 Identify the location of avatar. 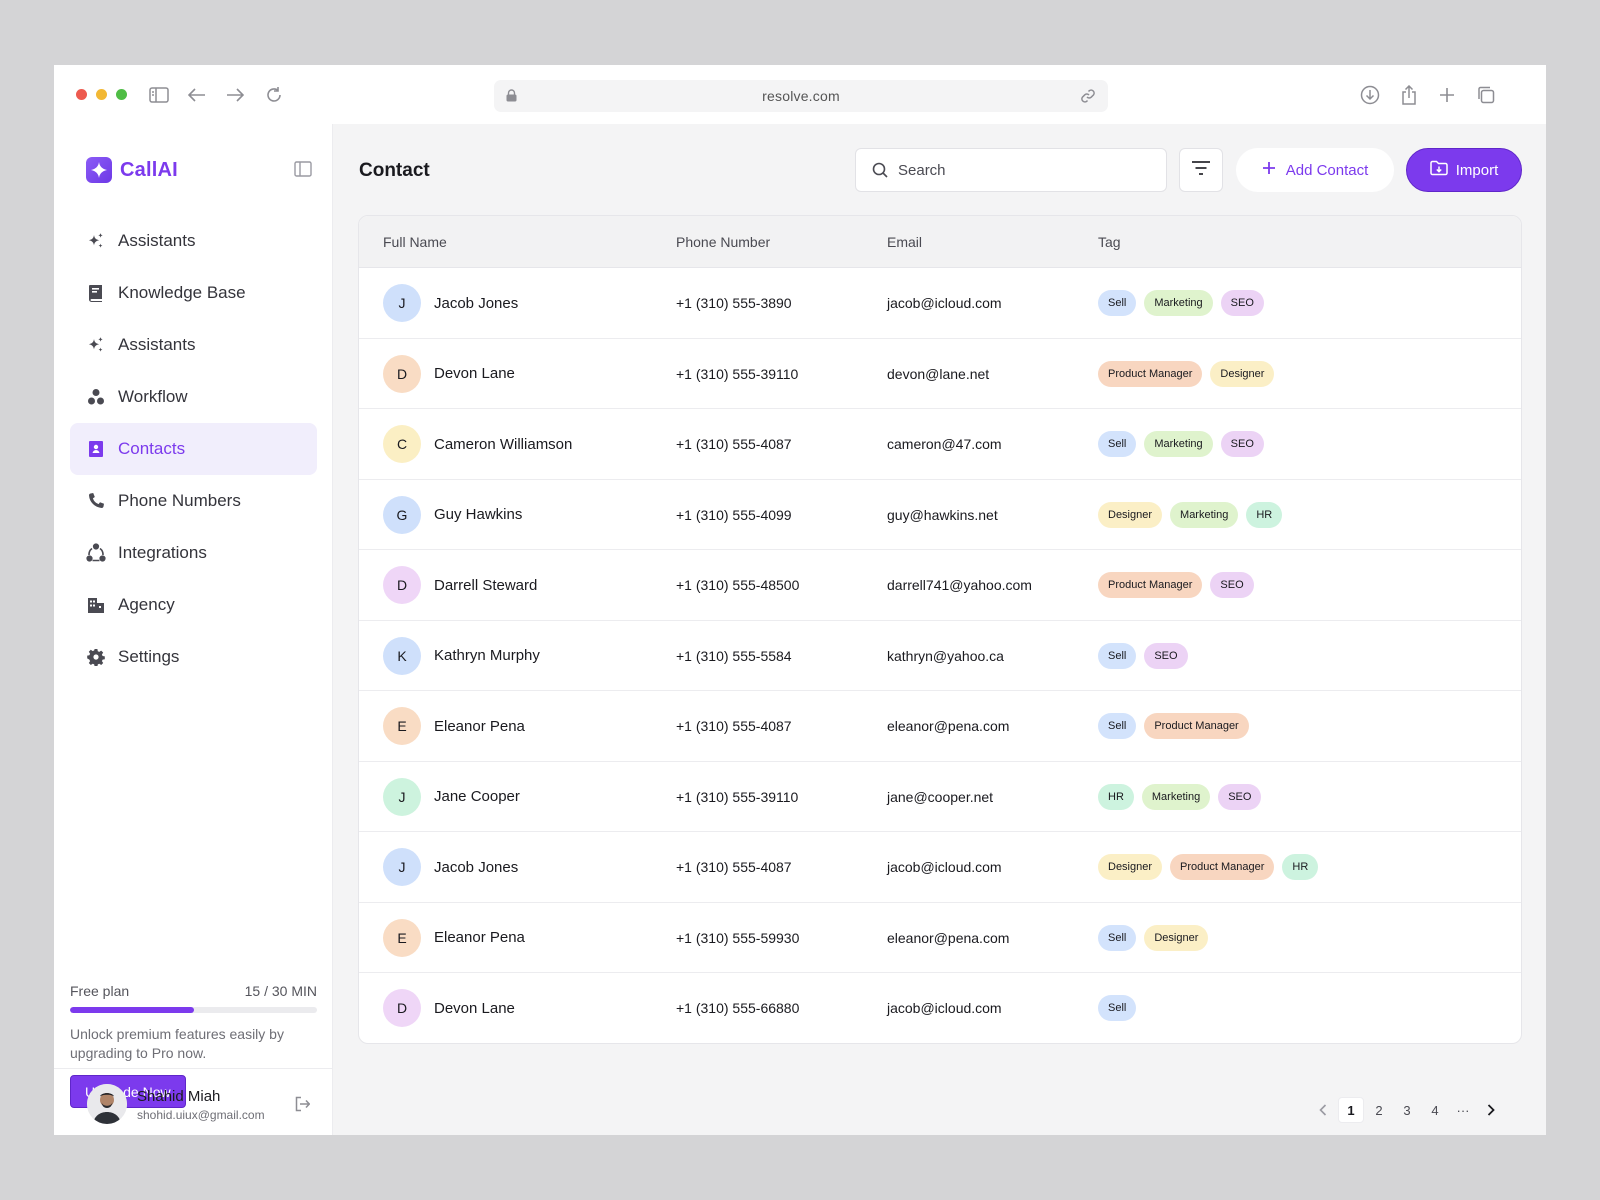
(107, 1104).